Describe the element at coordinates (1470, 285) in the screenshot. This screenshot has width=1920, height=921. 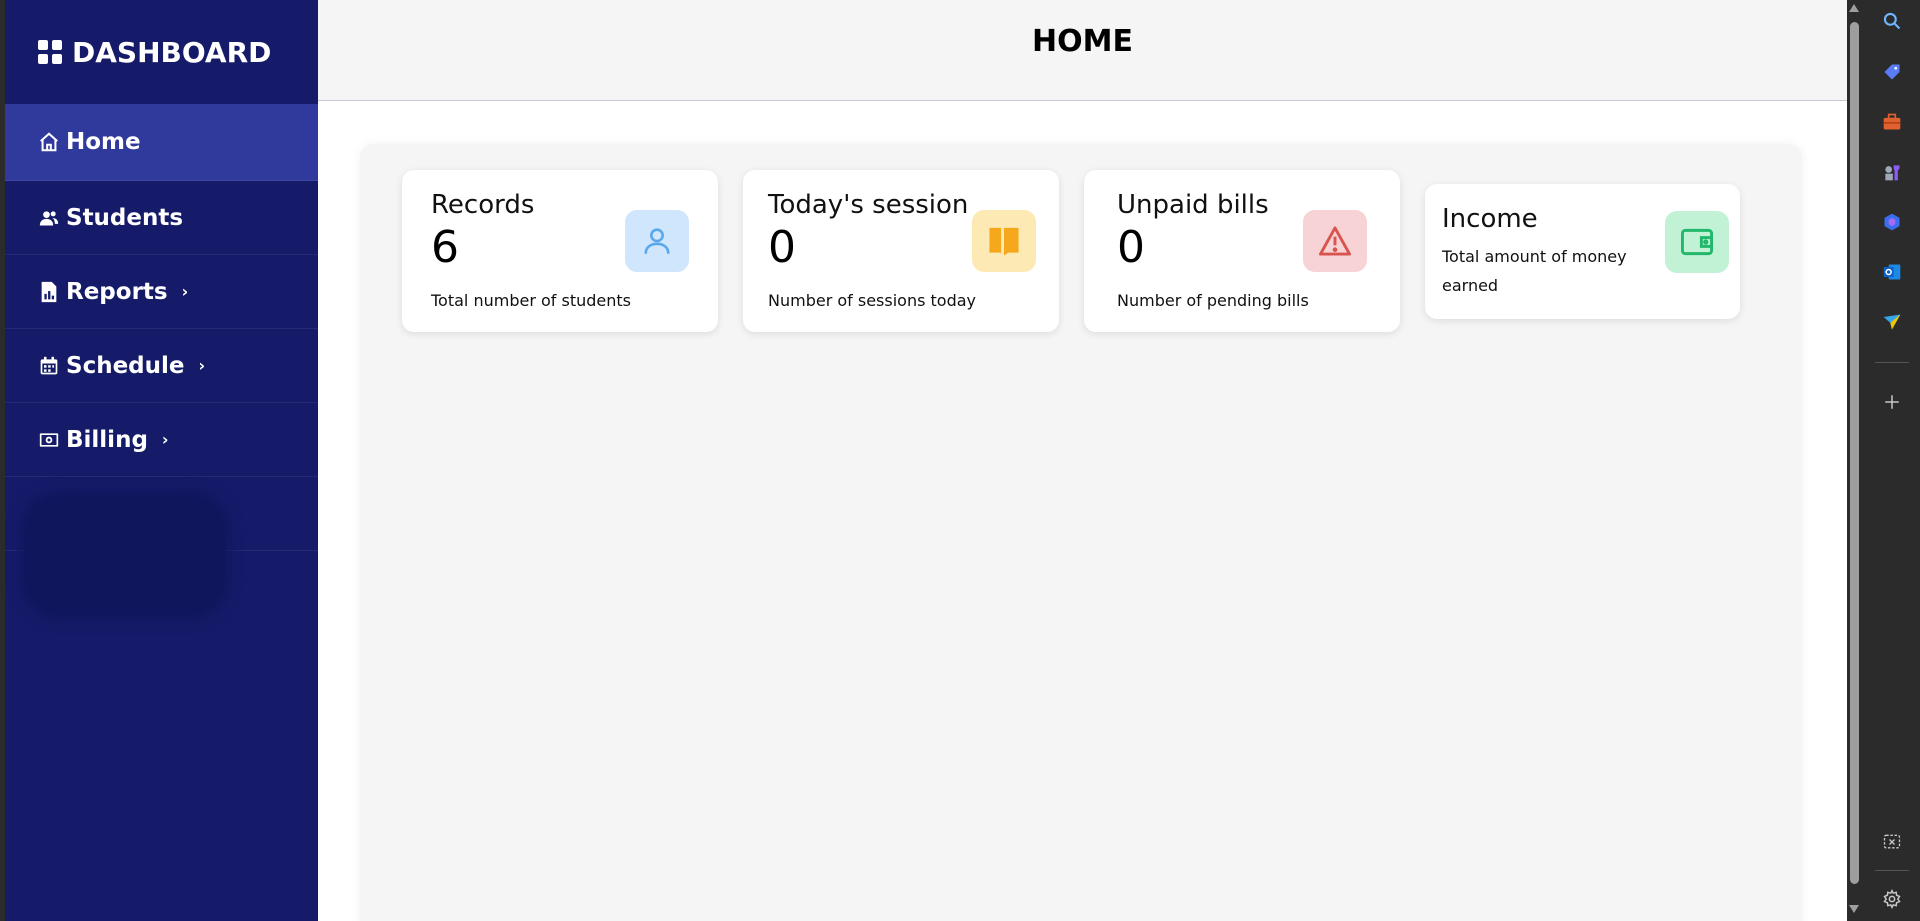
I see `card-description-line: earned` at that location.